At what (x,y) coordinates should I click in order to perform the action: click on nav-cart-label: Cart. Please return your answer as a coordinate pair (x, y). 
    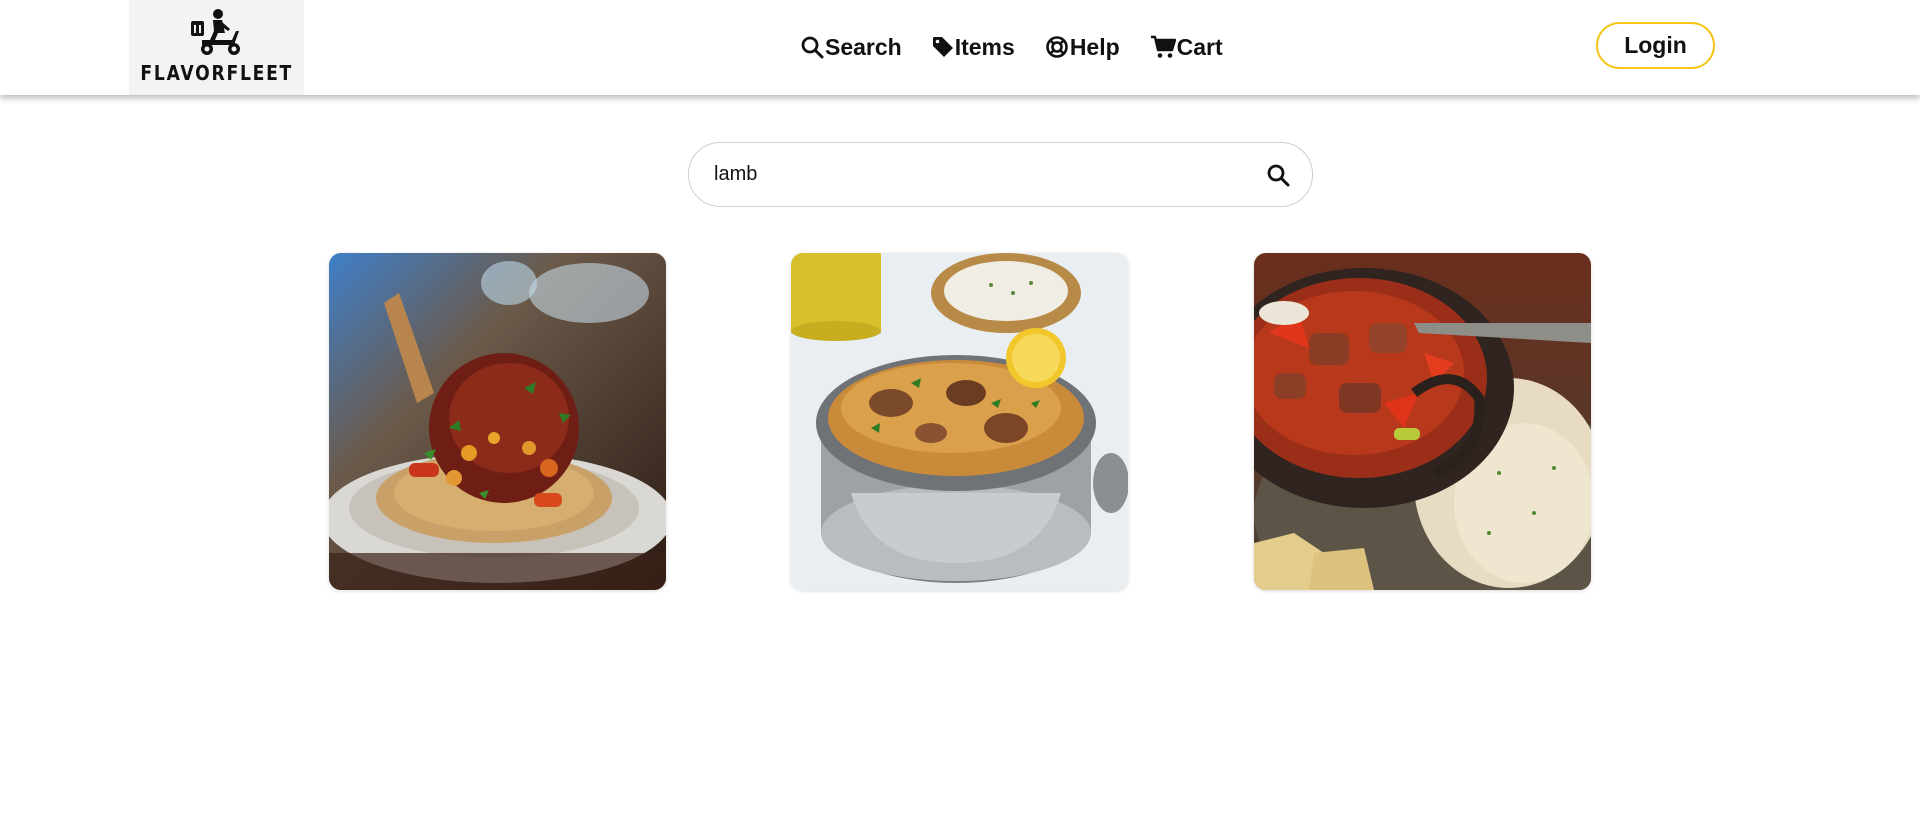
    Looking at the image, I should click on (1199, 46).